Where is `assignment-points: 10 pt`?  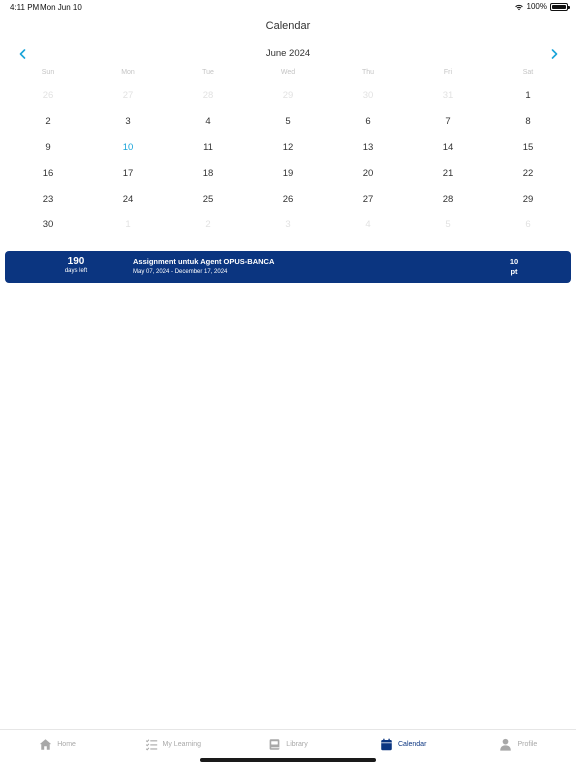
assignment-points: 10 pt is located at coordinates (514, 267).